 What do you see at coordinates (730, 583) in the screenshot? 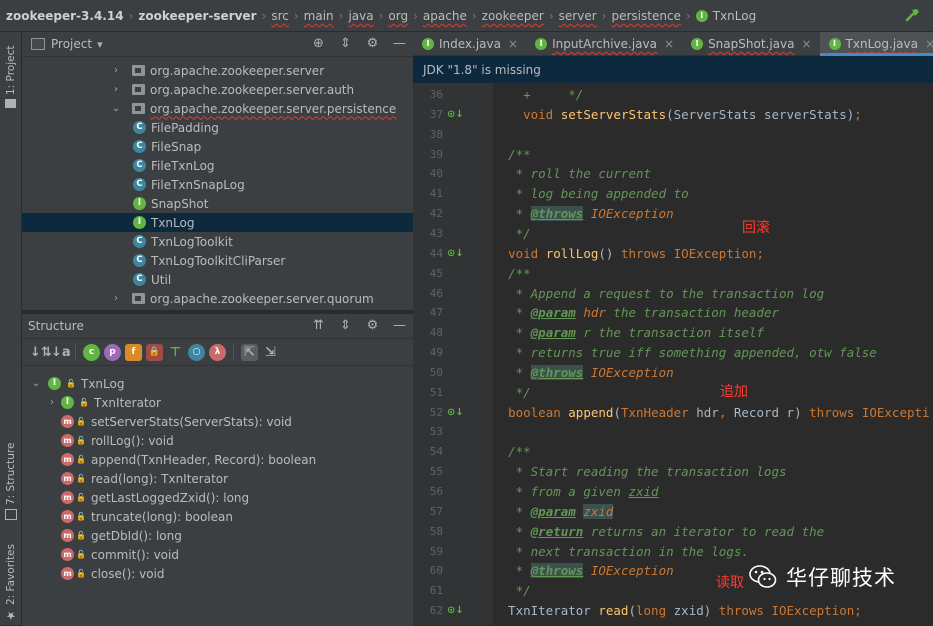
I see `annotation-read: 读取` at bounding box center [730, 583].